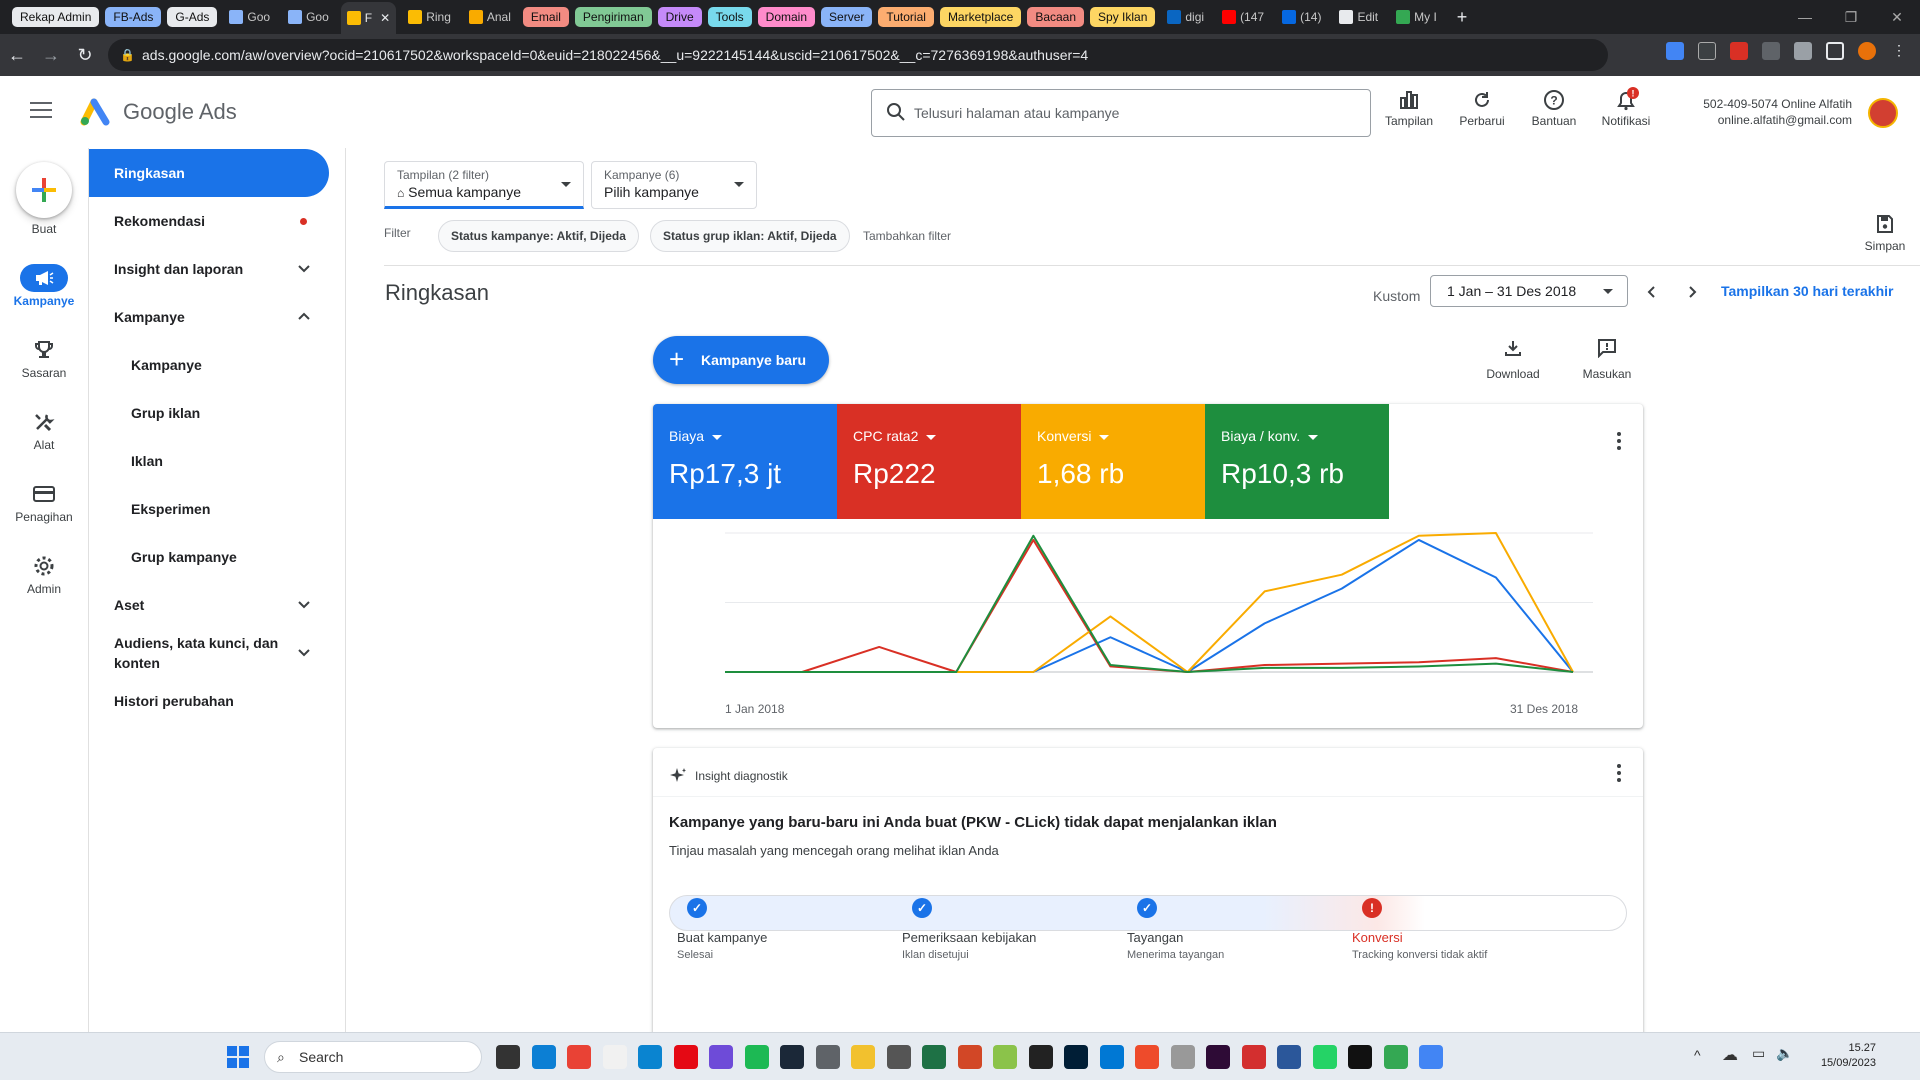 This screenshot has height=1080, width=1920. Describe the element at coordinates (1730, 1055) in the screenshot. I see `cloud-icon: ☁` at that location.